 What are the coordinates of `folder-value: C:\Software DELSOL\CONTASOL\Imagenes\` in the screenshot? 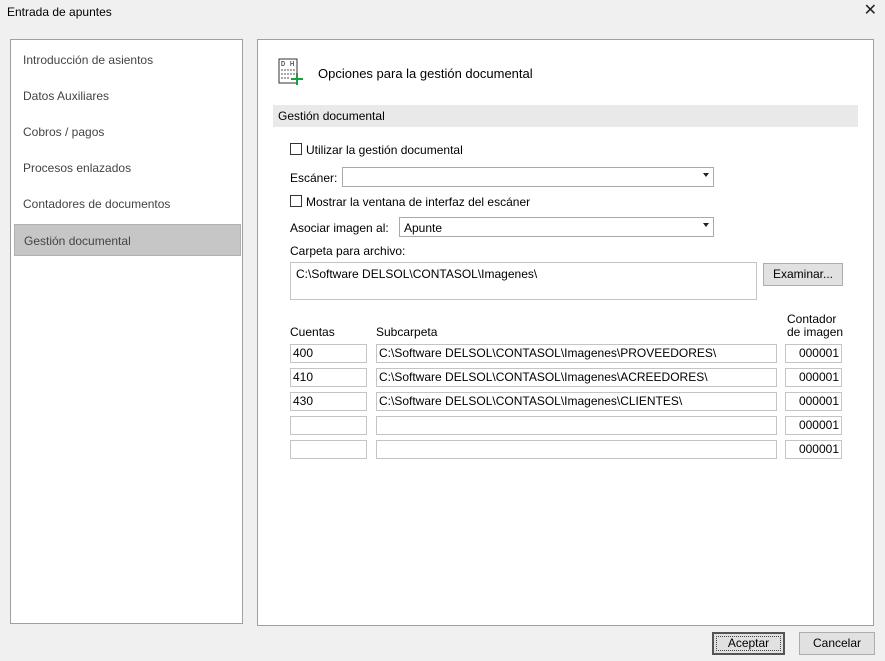 It's located at (417, 274).